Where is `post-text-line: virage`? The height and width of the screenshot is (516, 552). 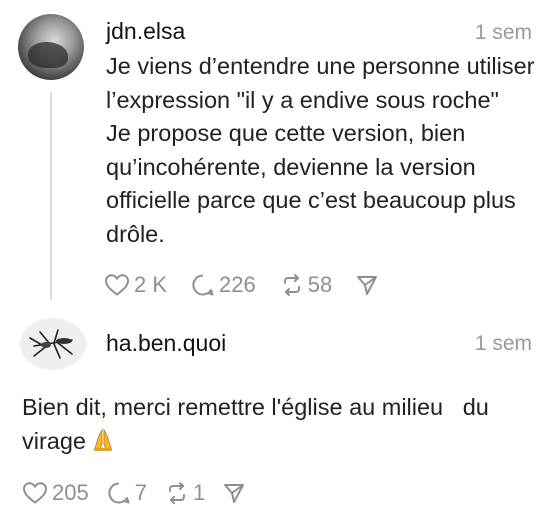 post-text-line: virage is located at coordinates (54, 441).